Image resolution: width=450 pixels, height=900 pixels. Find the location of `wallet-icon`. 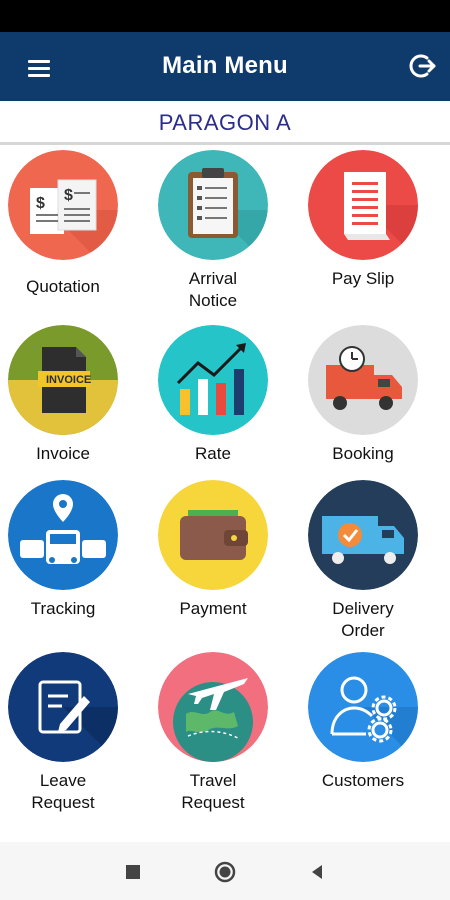

wallet-icon is located at coordinates (213, 535).